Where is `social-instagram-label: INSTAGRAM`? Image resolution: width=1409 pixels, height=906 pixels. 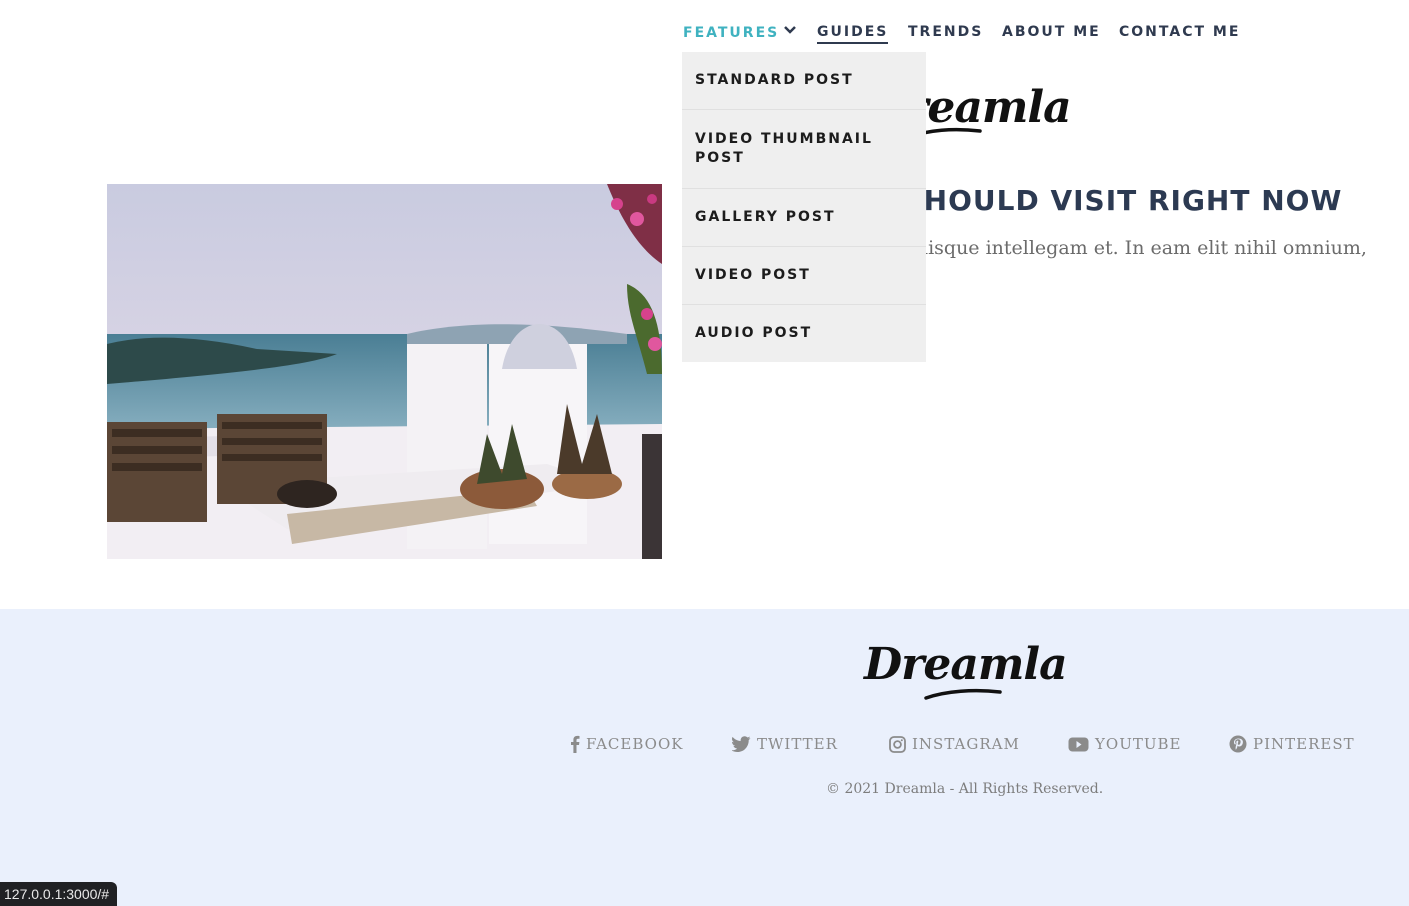 social-instagram-label: INSTAGRAM is located at coordinates (966, 744).